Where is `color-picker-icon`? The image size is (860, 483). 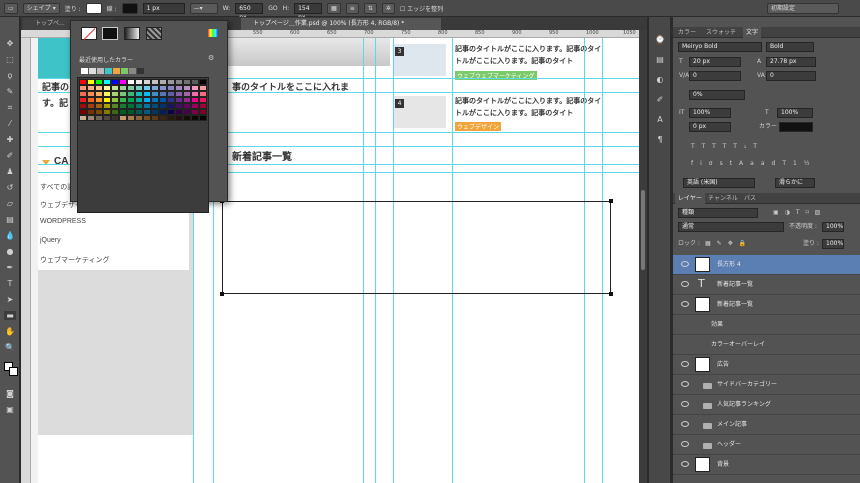 color-picker-icon is located at coordinates (213, 33).